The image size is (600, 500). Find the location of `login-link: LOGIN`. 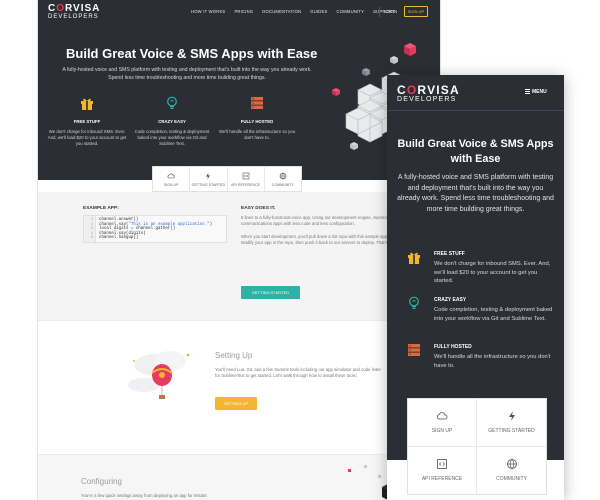

login-link: LOGIN is located at coordinates (390, 11).